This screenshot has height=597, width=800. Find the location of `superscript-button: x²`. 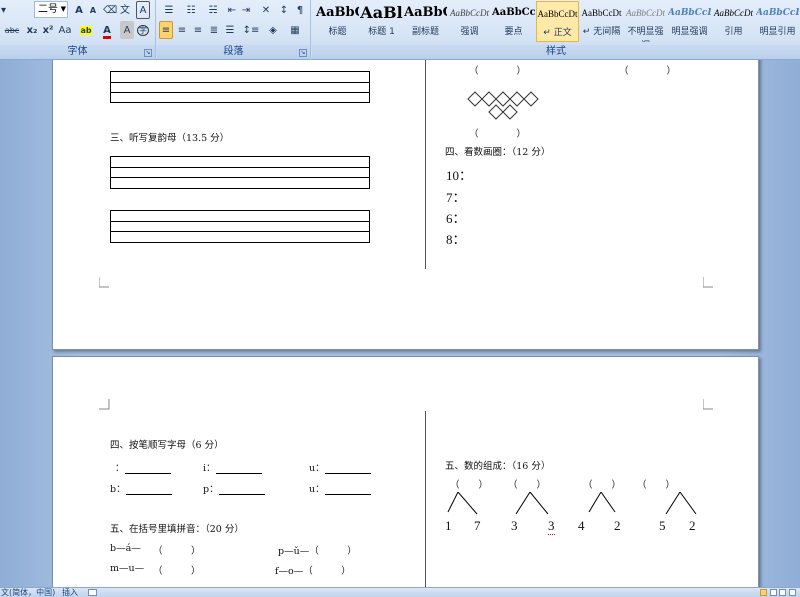

superscript-button: x² is located at coordinates (48, 30).